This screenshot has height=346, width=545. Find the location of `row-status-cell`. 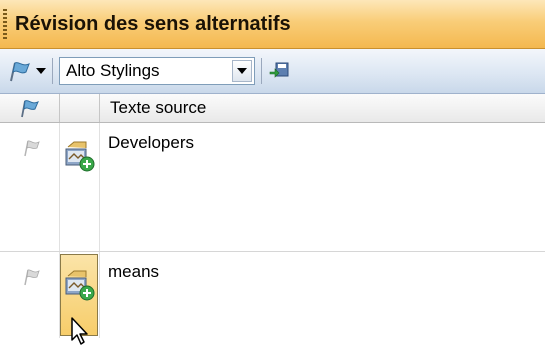

row-status-cell is located at coordinates (80, 187).